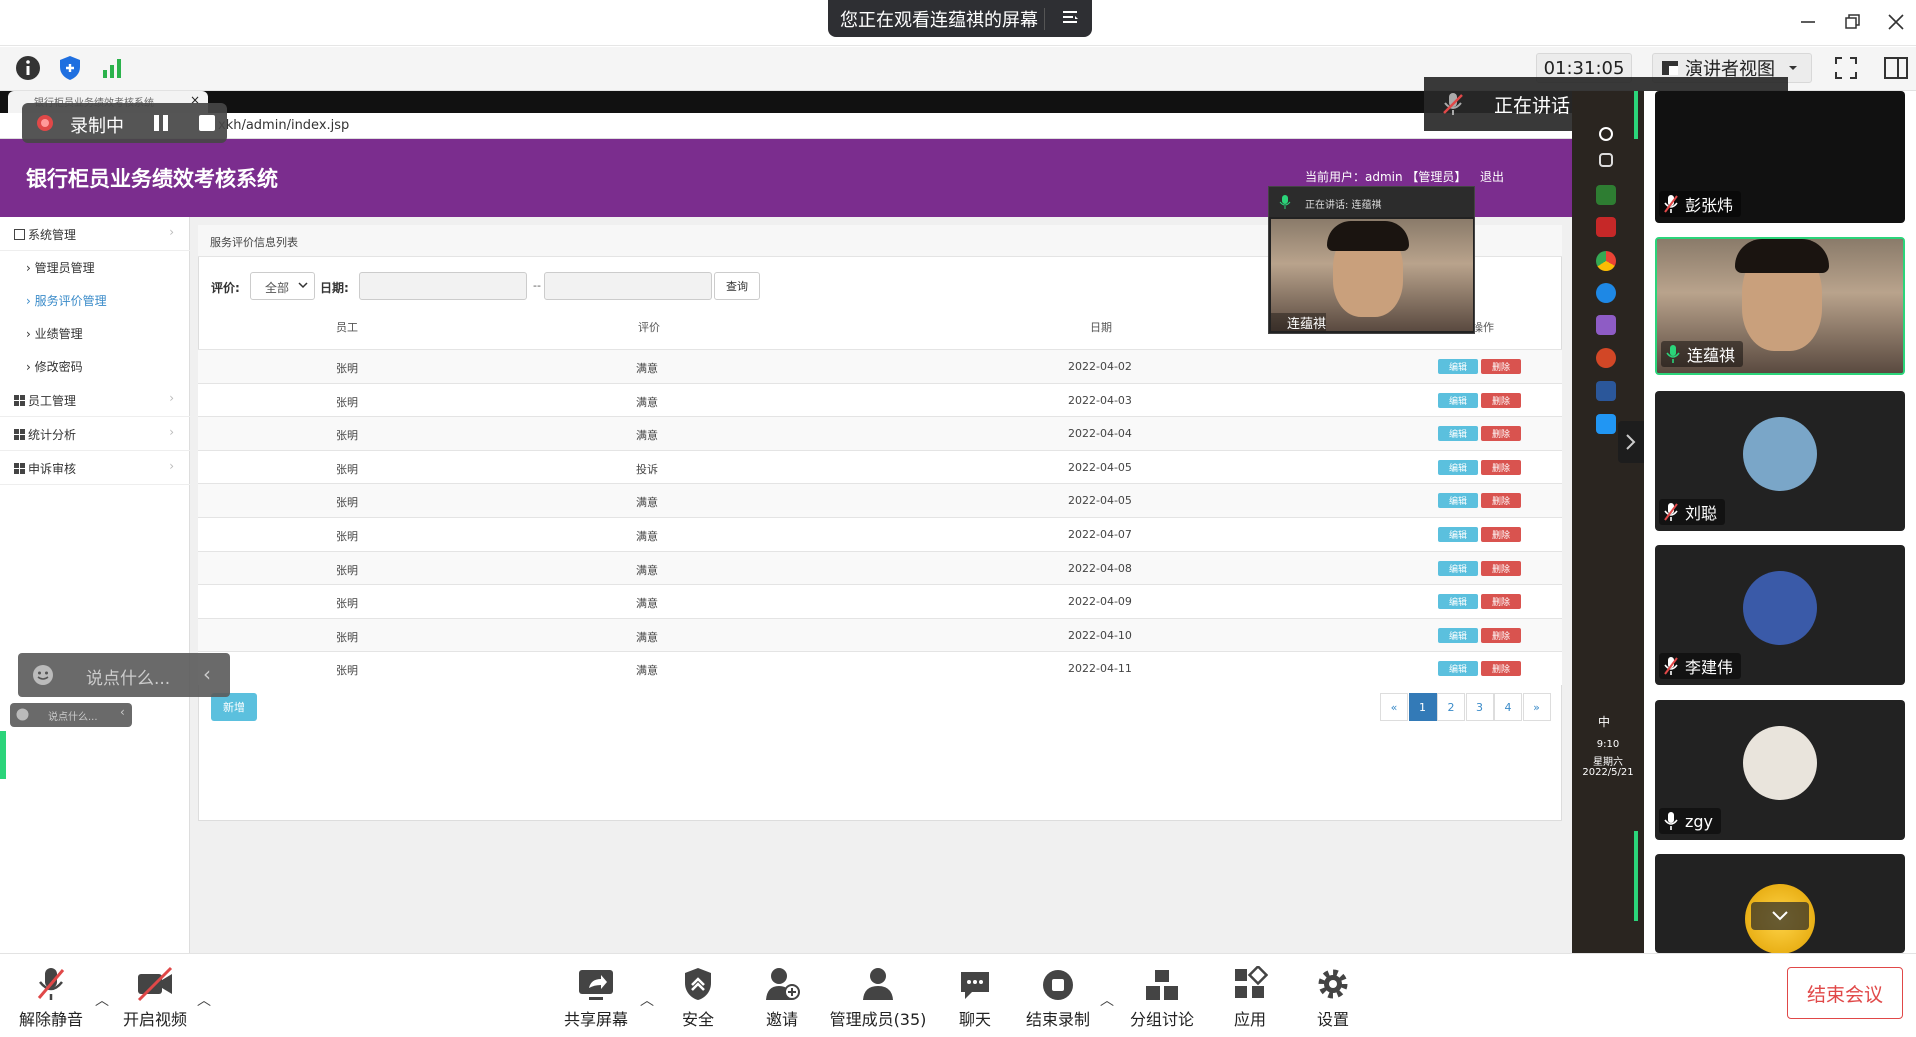 The height and width of the screenshot is (1037, 1916). I want to click on participant-tile: 刘聪, so click(1780, 461).